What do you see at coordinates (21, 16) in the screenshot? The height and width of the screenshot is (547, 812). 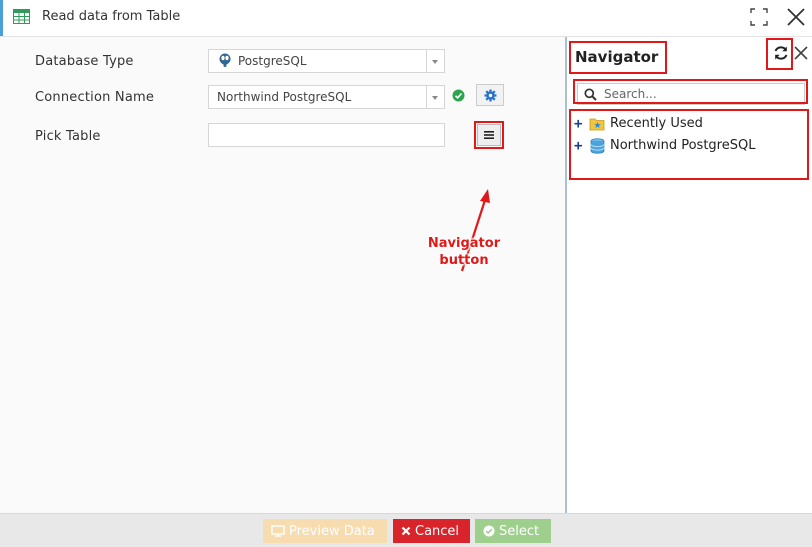 I see `table-icon` at bounding box center [21, 16].